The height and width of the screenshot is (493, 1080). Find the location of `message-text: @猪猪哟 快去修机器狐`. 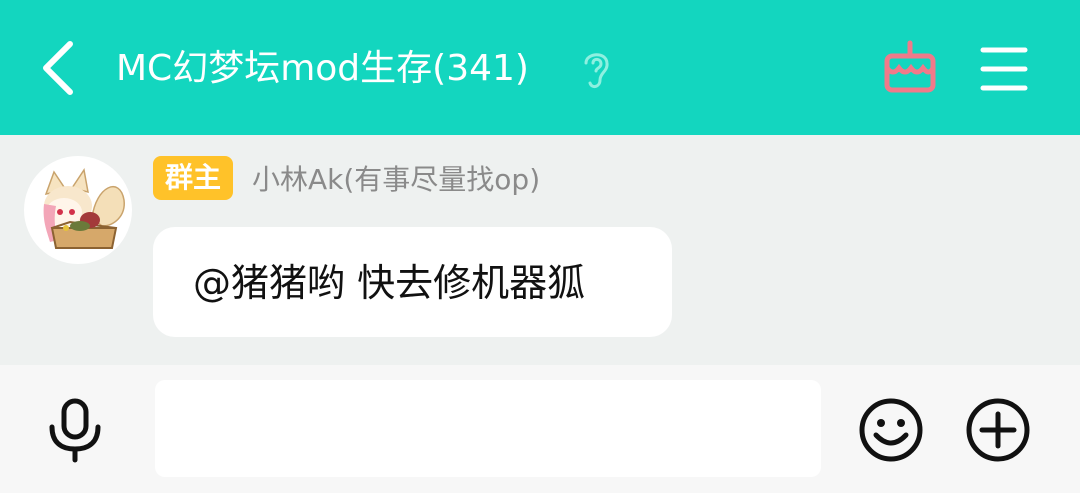

message-text: @猪猪哟 快去修机器狐 is located at coordinates (389, 283).